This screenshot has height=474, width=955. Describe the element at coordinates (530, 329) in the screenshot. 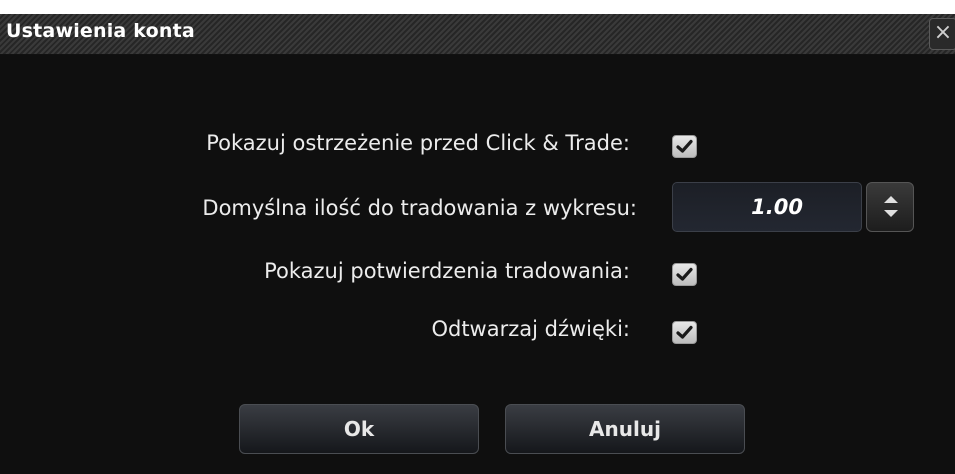

I see `play-sounds-label: Odtwarzaj dźwięki:` at that location.